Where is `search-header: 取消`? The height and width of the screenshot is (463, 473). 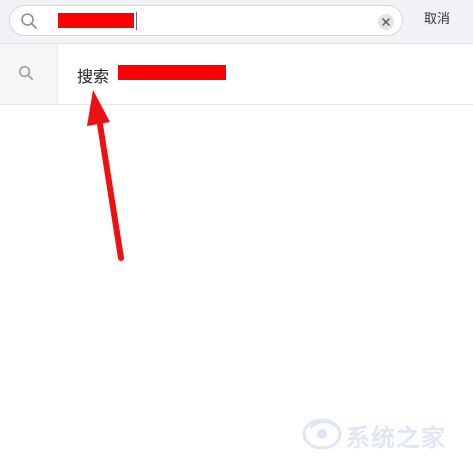
search-header: 取消 is located at coordinates (236, 22).